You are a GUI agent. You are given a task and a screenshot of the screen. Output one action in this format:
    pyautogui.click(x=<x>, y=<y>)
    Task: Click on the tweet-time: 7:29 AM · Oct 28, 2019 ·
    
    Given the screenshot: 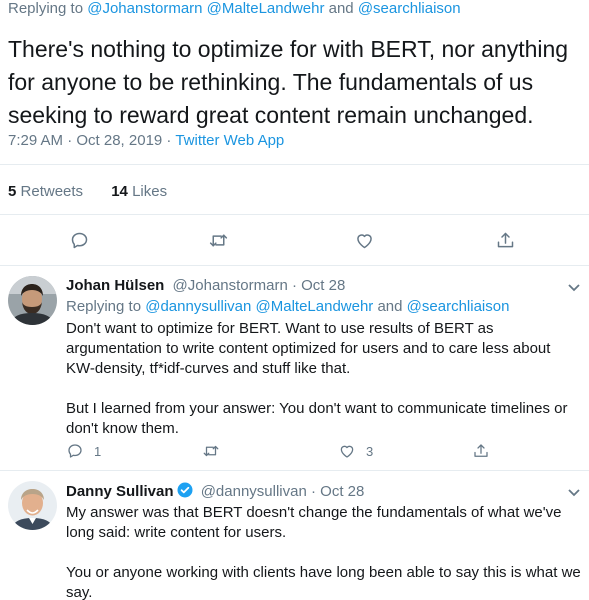 What is the action you would take?
    pyautogui.click(x=89, y=140)
    